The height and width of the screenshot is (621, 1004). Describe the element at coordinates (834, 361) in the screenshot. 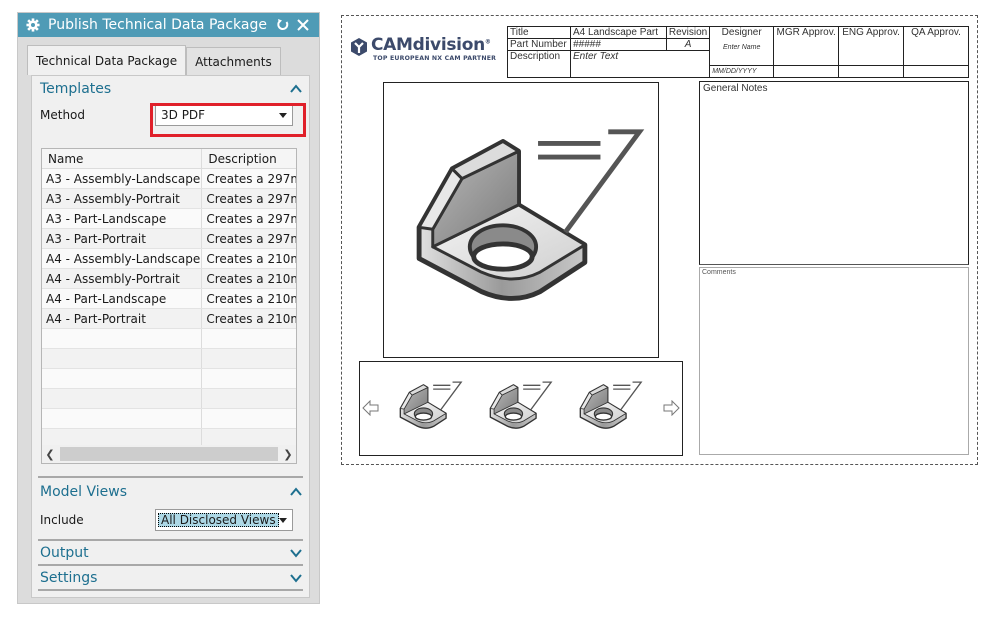

I see `comments-box: Comments` at that location.